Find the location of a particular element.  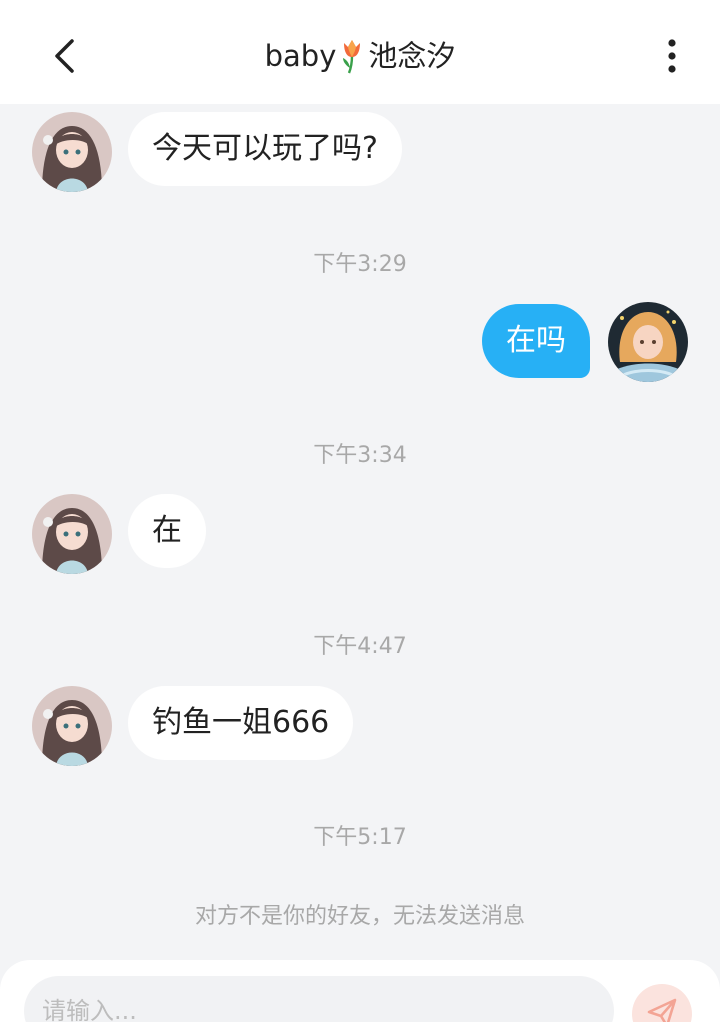

more-vertical-icon is located at coordinates (672, 56).